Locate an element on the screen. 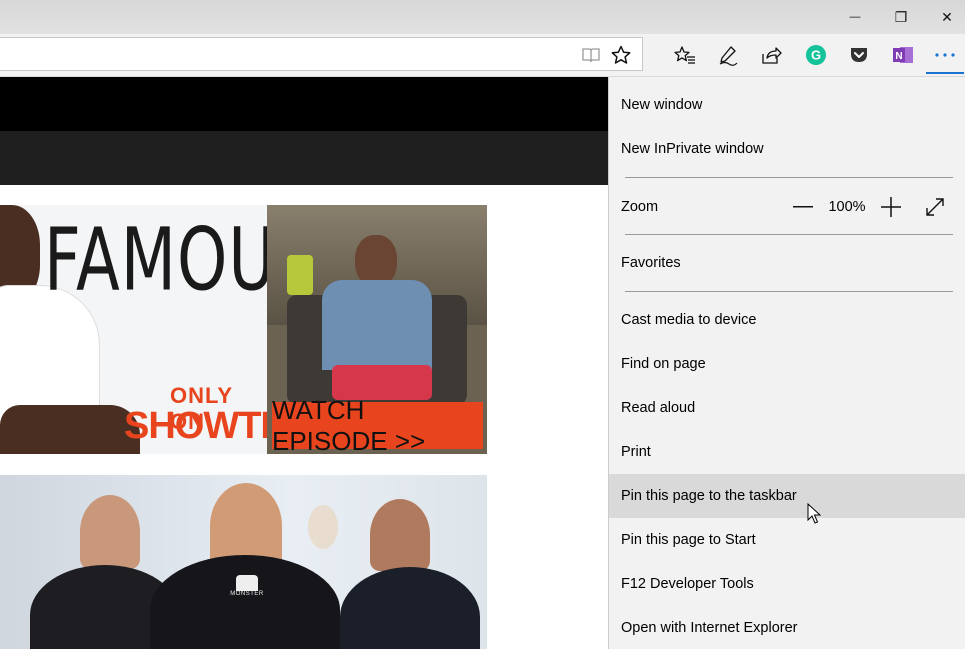 Image resolution: width=965 pixels, height=650 pixels. menu-item-label: Favorites is located at coordinates (651, 263).